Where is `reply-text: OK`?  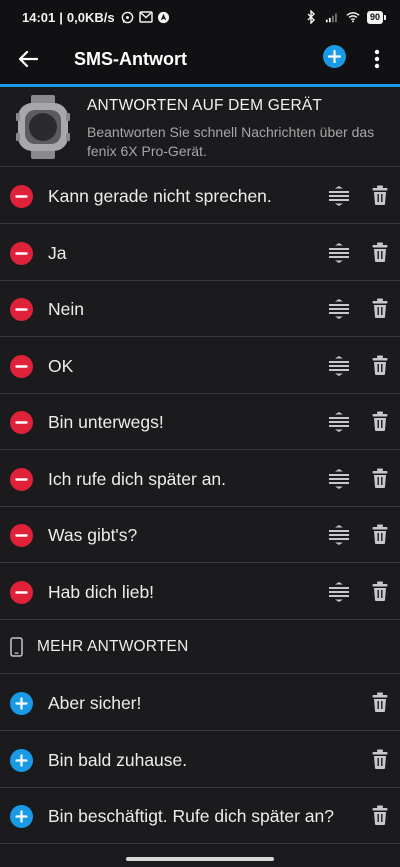
reply-text: OK is located at coordinates (60, 366).